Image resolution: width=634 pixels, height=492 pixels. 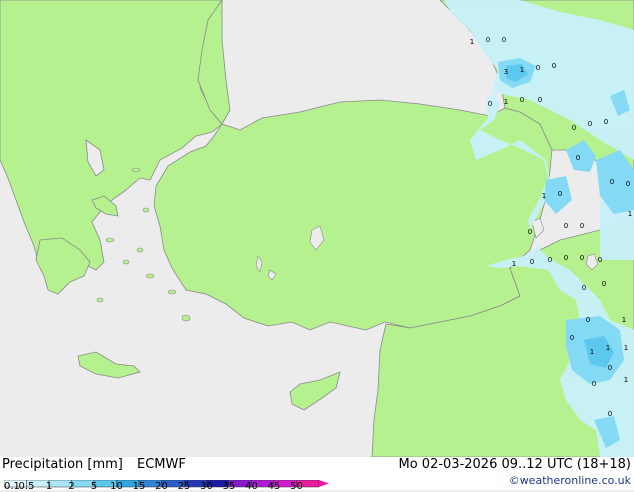 I want to click on scale-tick-label: 30, so click(x=206, y=486).